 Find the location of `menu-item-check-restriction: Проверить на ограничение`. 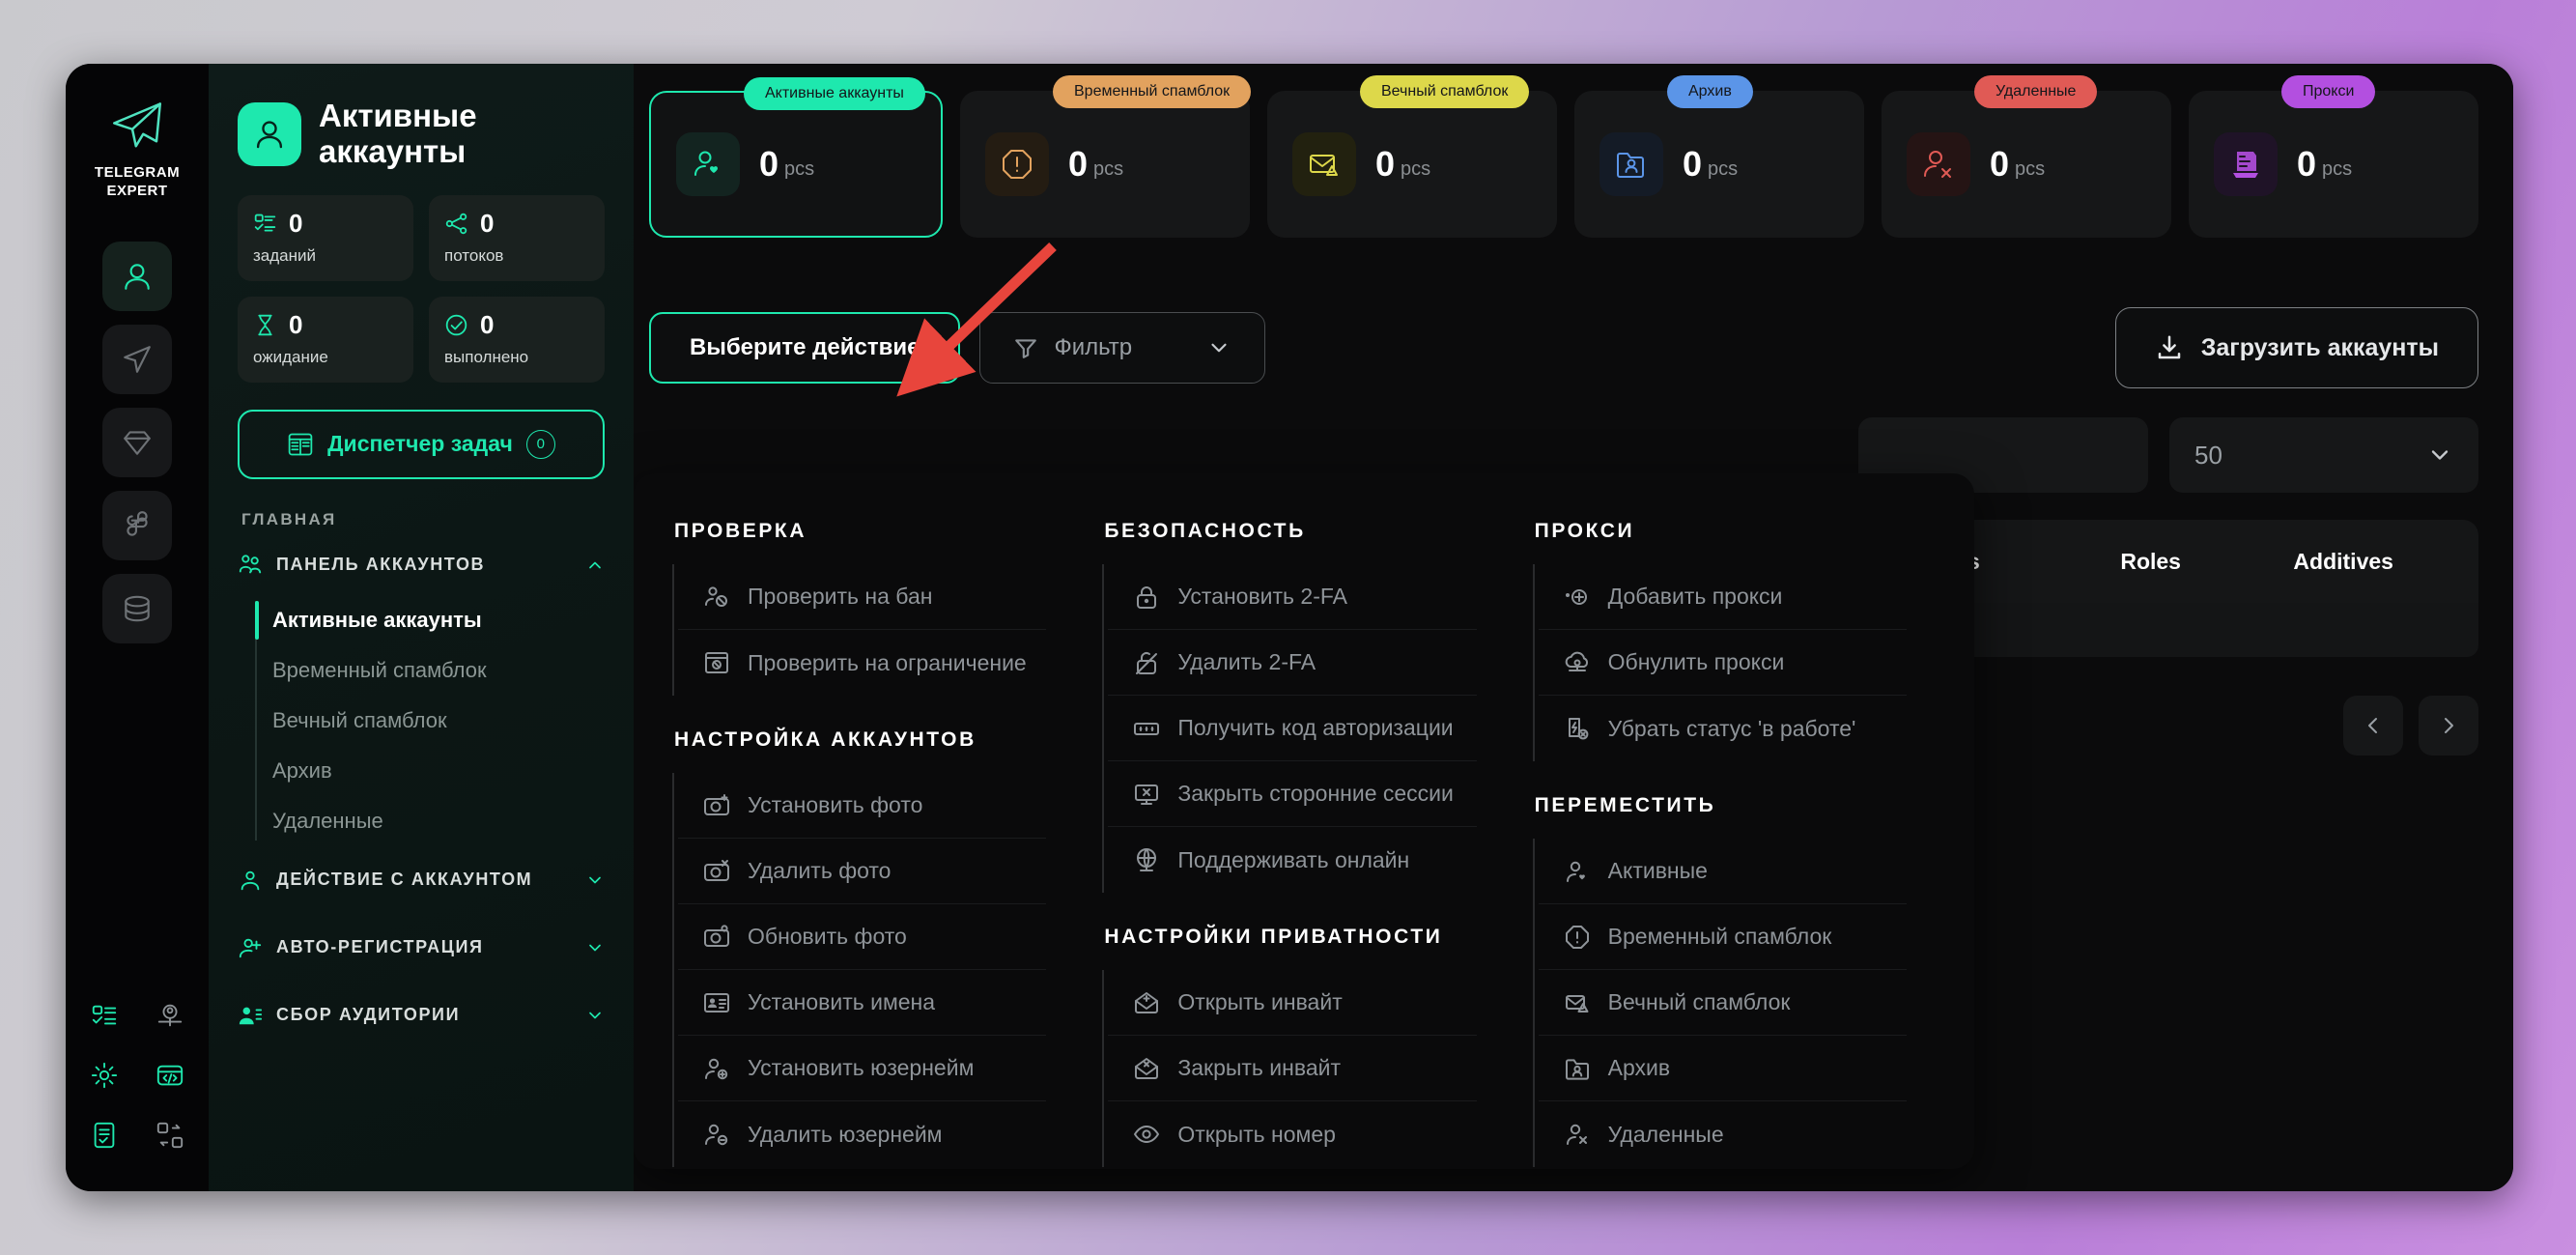

menu-item-check-restriction: Проверить на ограничение is located at coordinates (862, 663).